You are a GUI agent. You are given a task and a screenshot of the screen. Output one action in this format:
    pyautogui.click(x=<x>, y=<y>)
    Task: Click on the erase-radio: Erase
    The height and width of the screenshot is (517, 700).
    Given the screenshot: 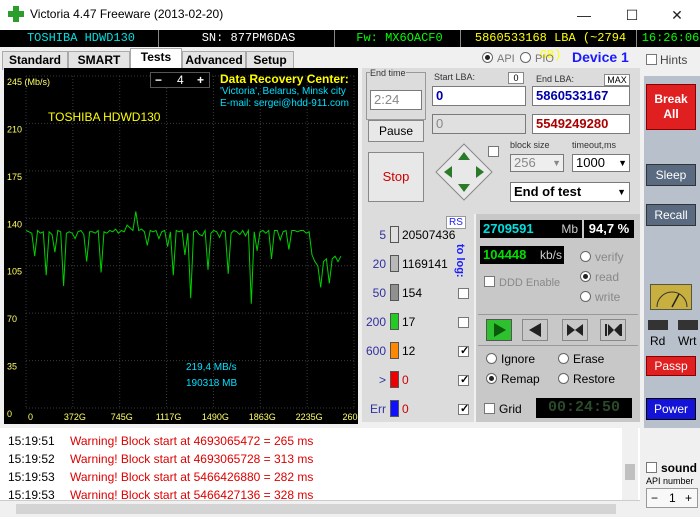 What is the action you would take?
    pyautogui.click(x=581, y=359)
    